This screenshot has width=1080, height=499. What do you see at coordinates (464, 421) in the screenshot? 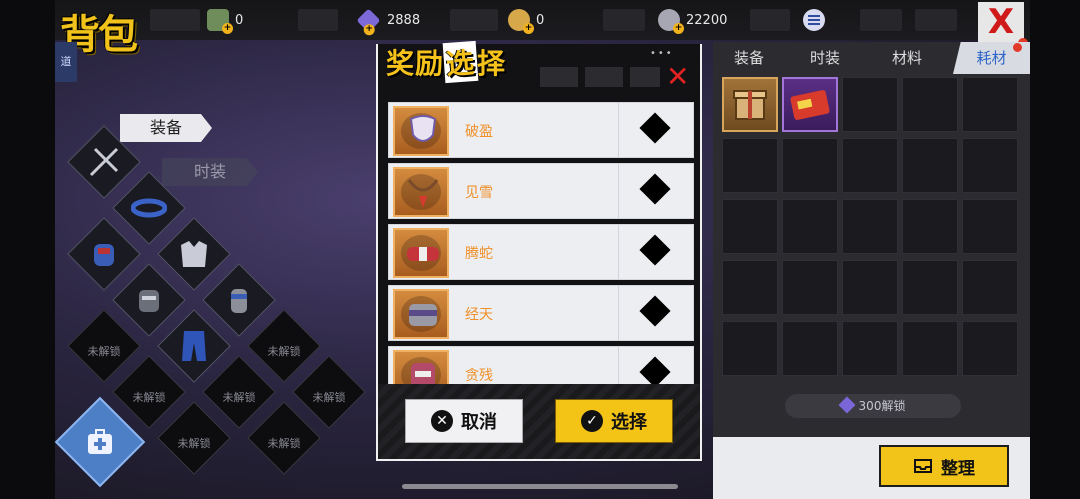
I see `cancel-button: ✕ 取消` at bounding box center [464, 421].